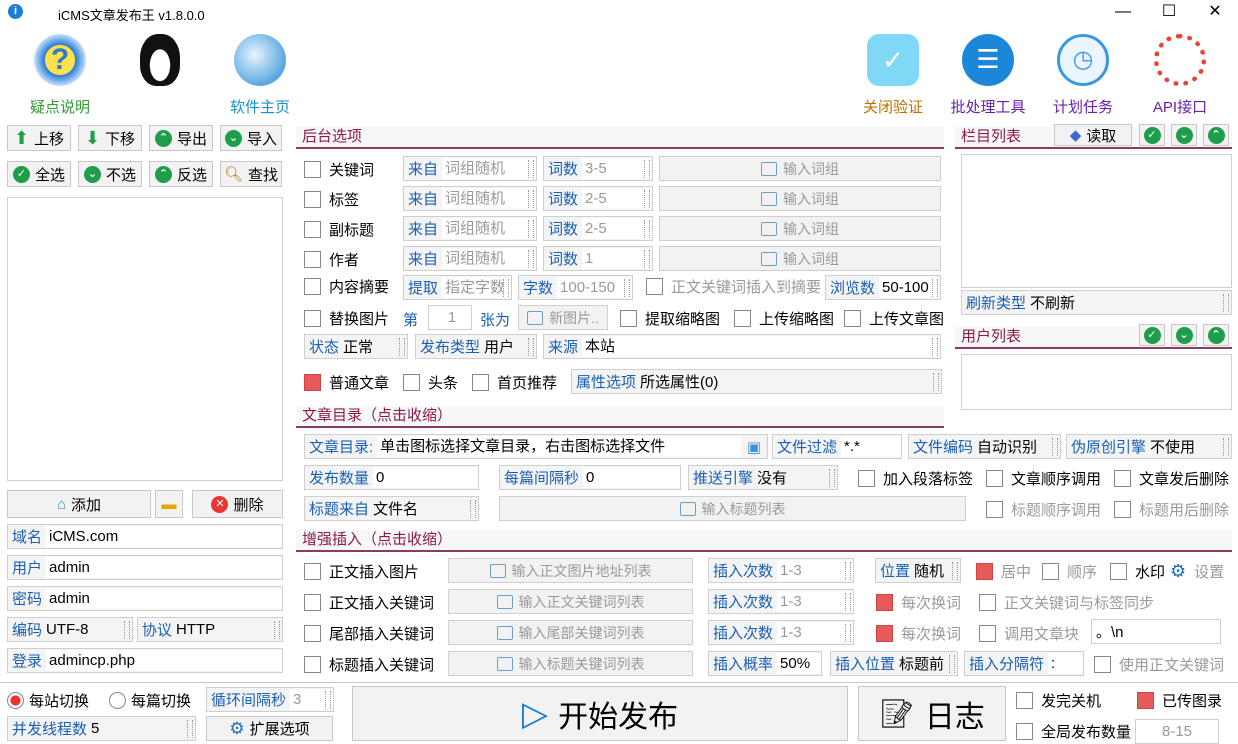 The image size is (1238, 744). I want to click on refresh-type-select: 刷新类型 不刷新, so click(1096, 302).